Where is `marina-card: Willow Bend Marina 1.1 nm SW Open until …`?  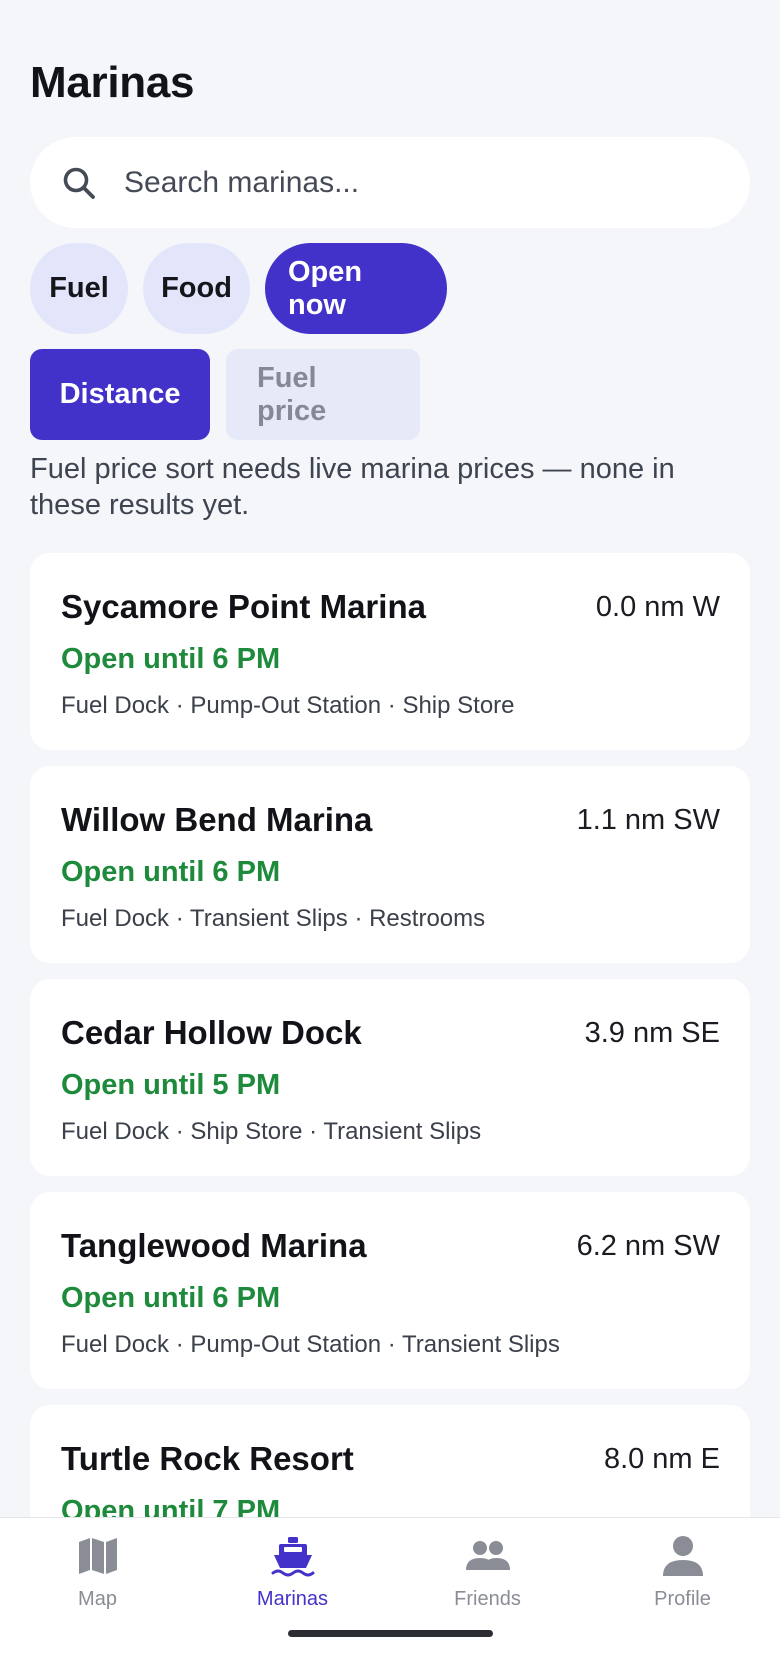 marina-card: Willow Bend Marina 1.1 nm SW Open until … is located at coordinates (390, 864).